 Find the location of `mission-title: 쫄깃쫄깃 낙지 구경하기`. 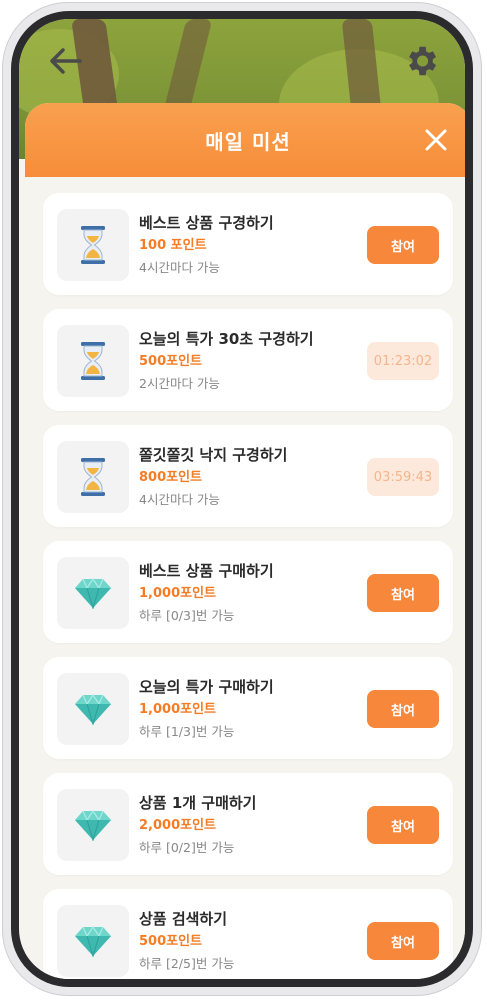

mission-title: 쫄깃쫄깃 낙지 구경하기 is located at coordinates (213, 455).